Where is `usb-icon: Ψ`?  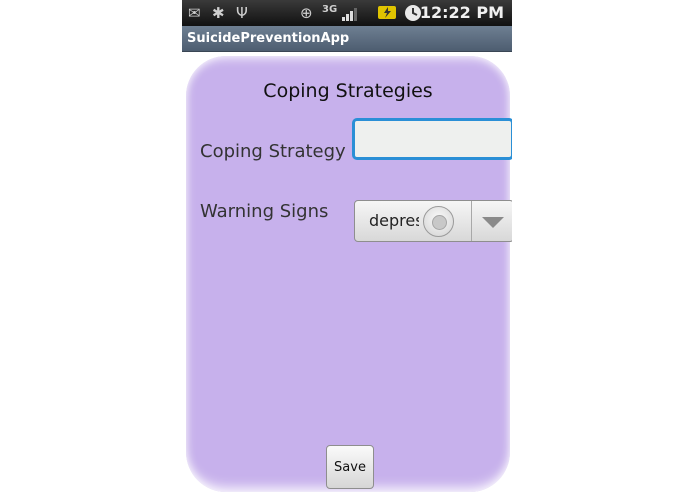 usb-icon: Ψ is located at coordinates (242, 13).